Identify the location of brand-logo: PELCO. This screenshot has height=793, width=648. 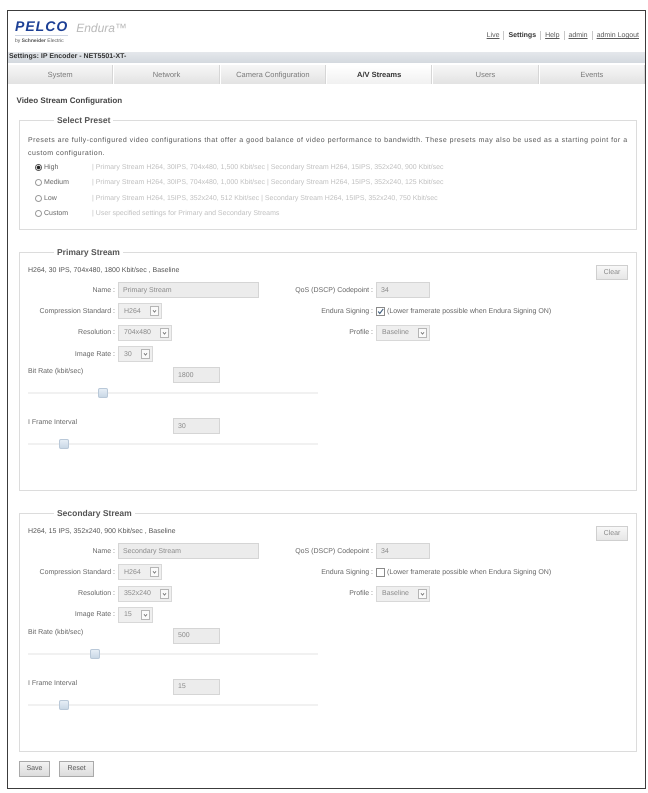
(41, 28).